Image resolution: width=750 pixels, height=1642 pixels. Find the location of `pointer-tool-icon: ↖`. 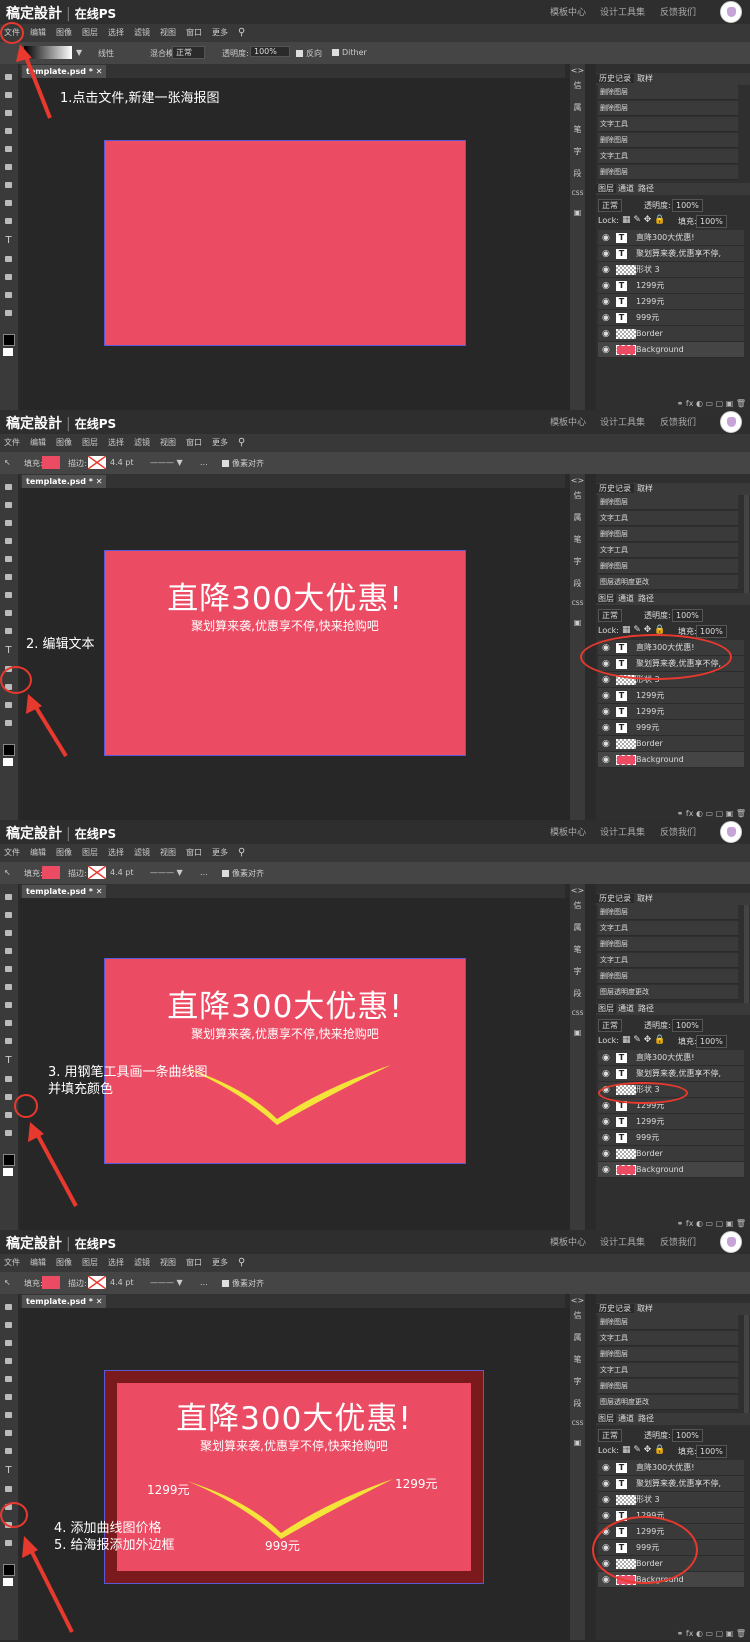

pointer-tool-icon: ↖ is located at coordinates (7, 1282).